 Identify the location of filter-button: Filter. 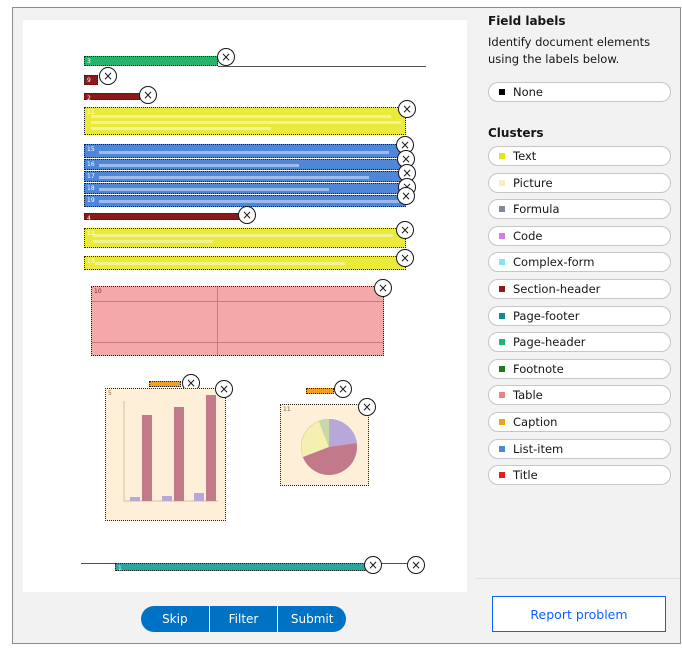
(244, 619).